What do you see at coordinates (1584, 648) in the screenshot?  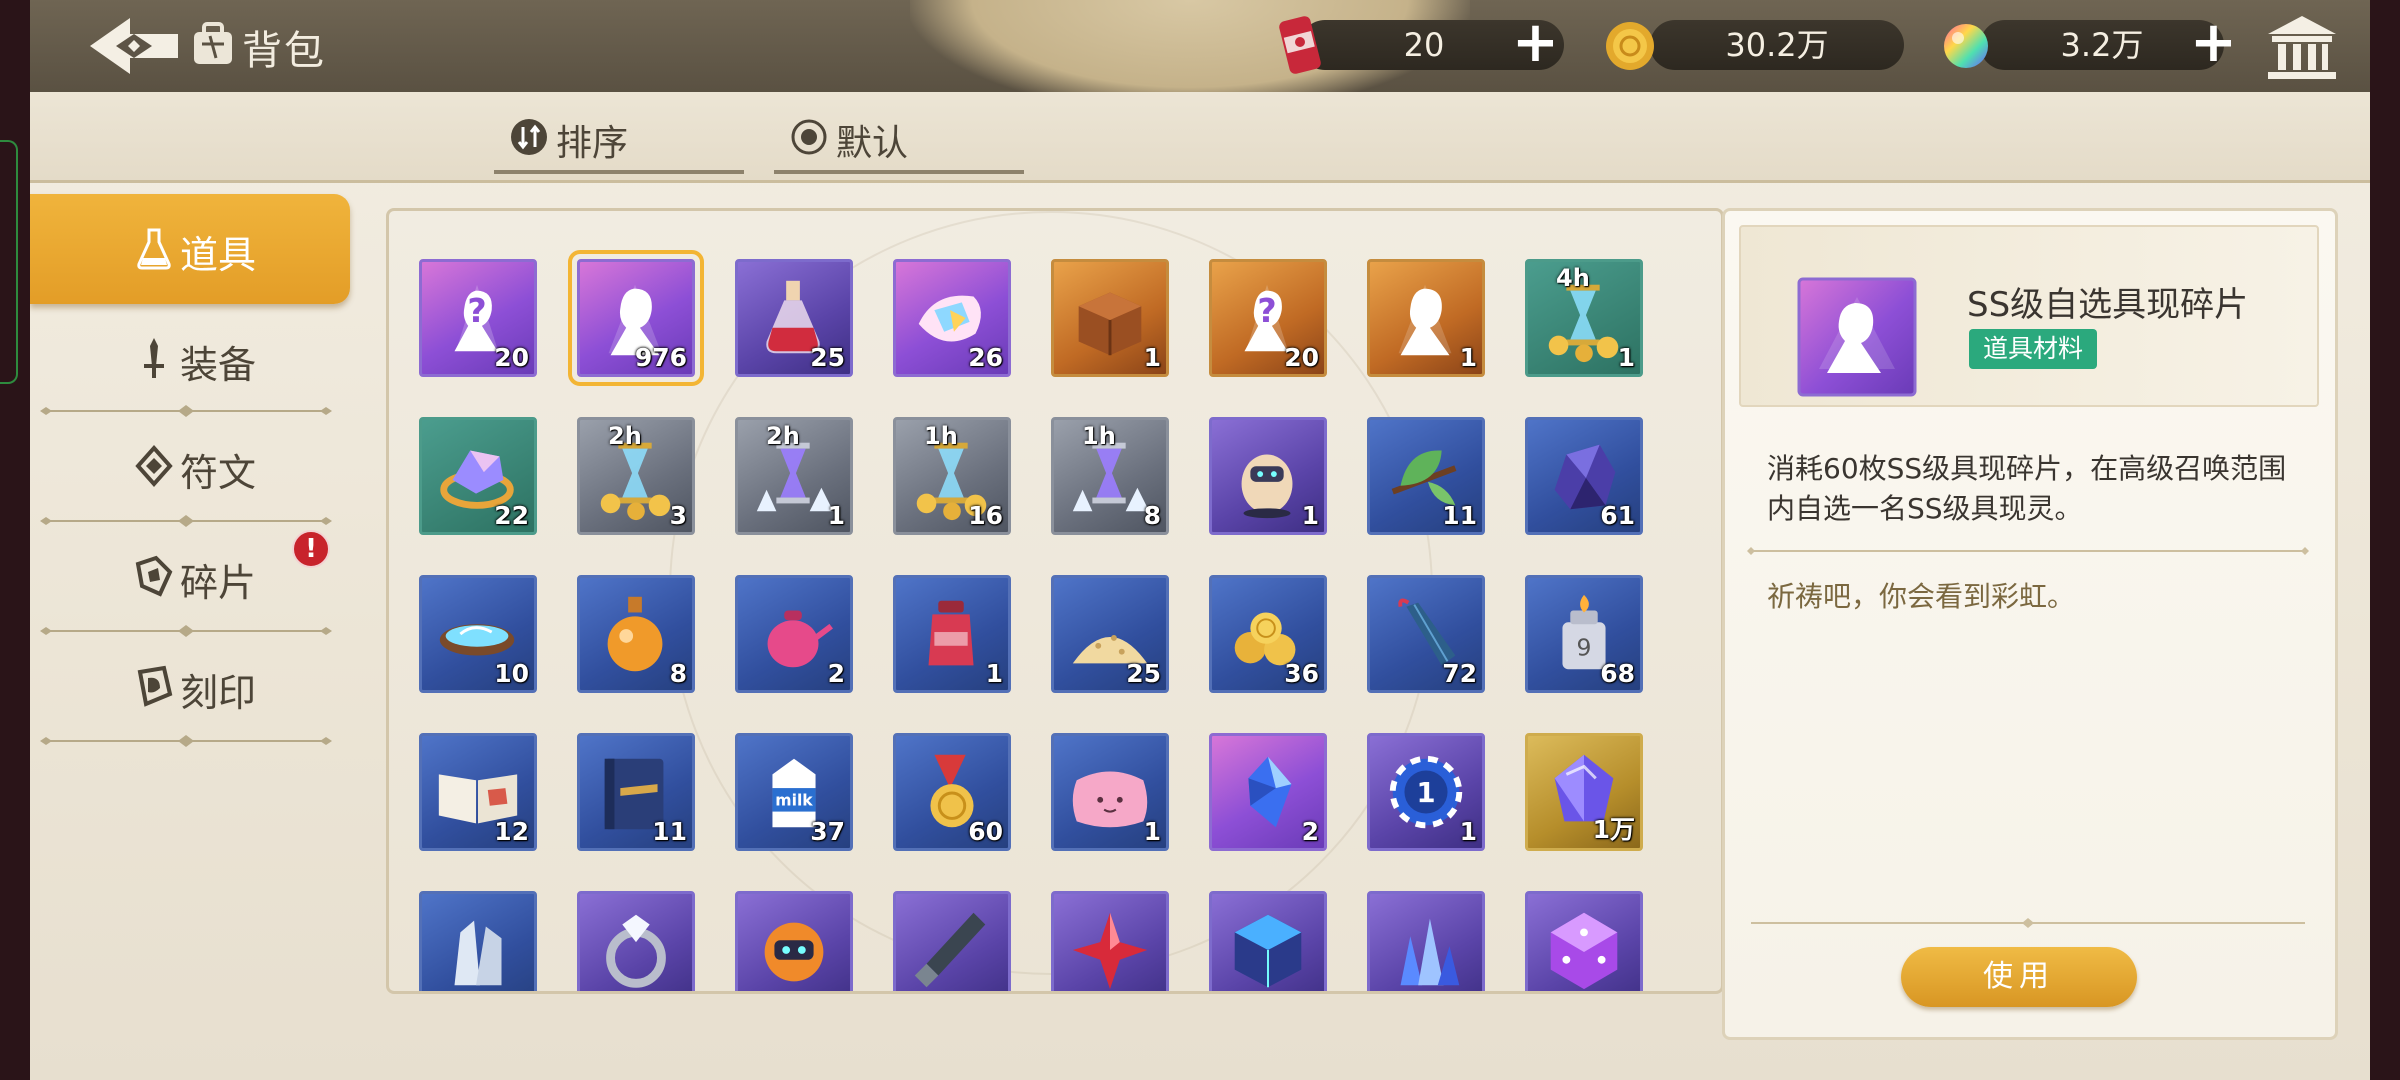 I see `svg-text: 9` at bounding box center [1584, 648].